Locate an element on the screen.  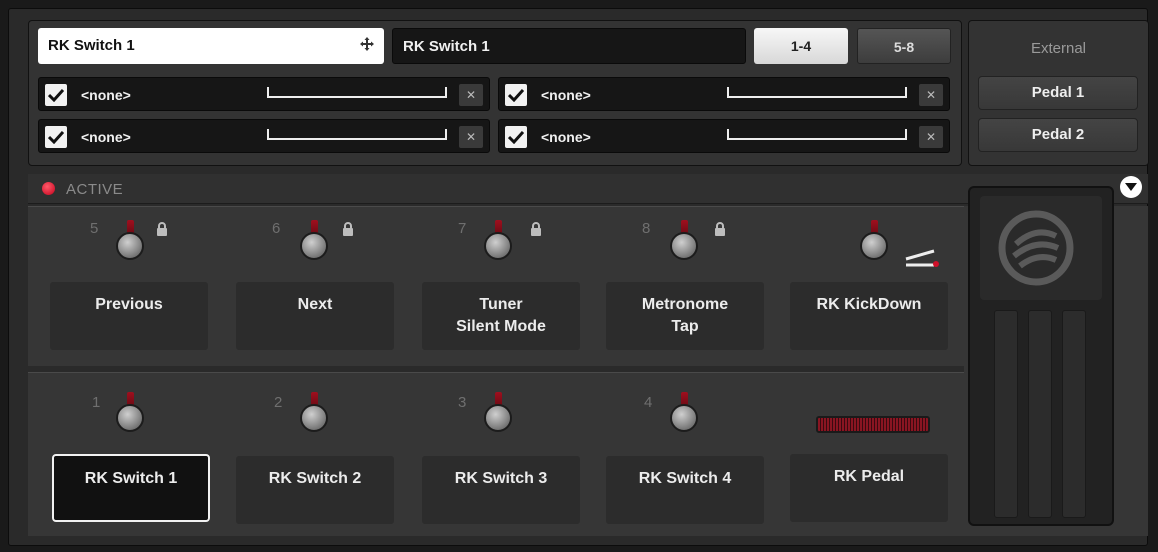
footswitch-next: Next is located at coordinates (315, 316).